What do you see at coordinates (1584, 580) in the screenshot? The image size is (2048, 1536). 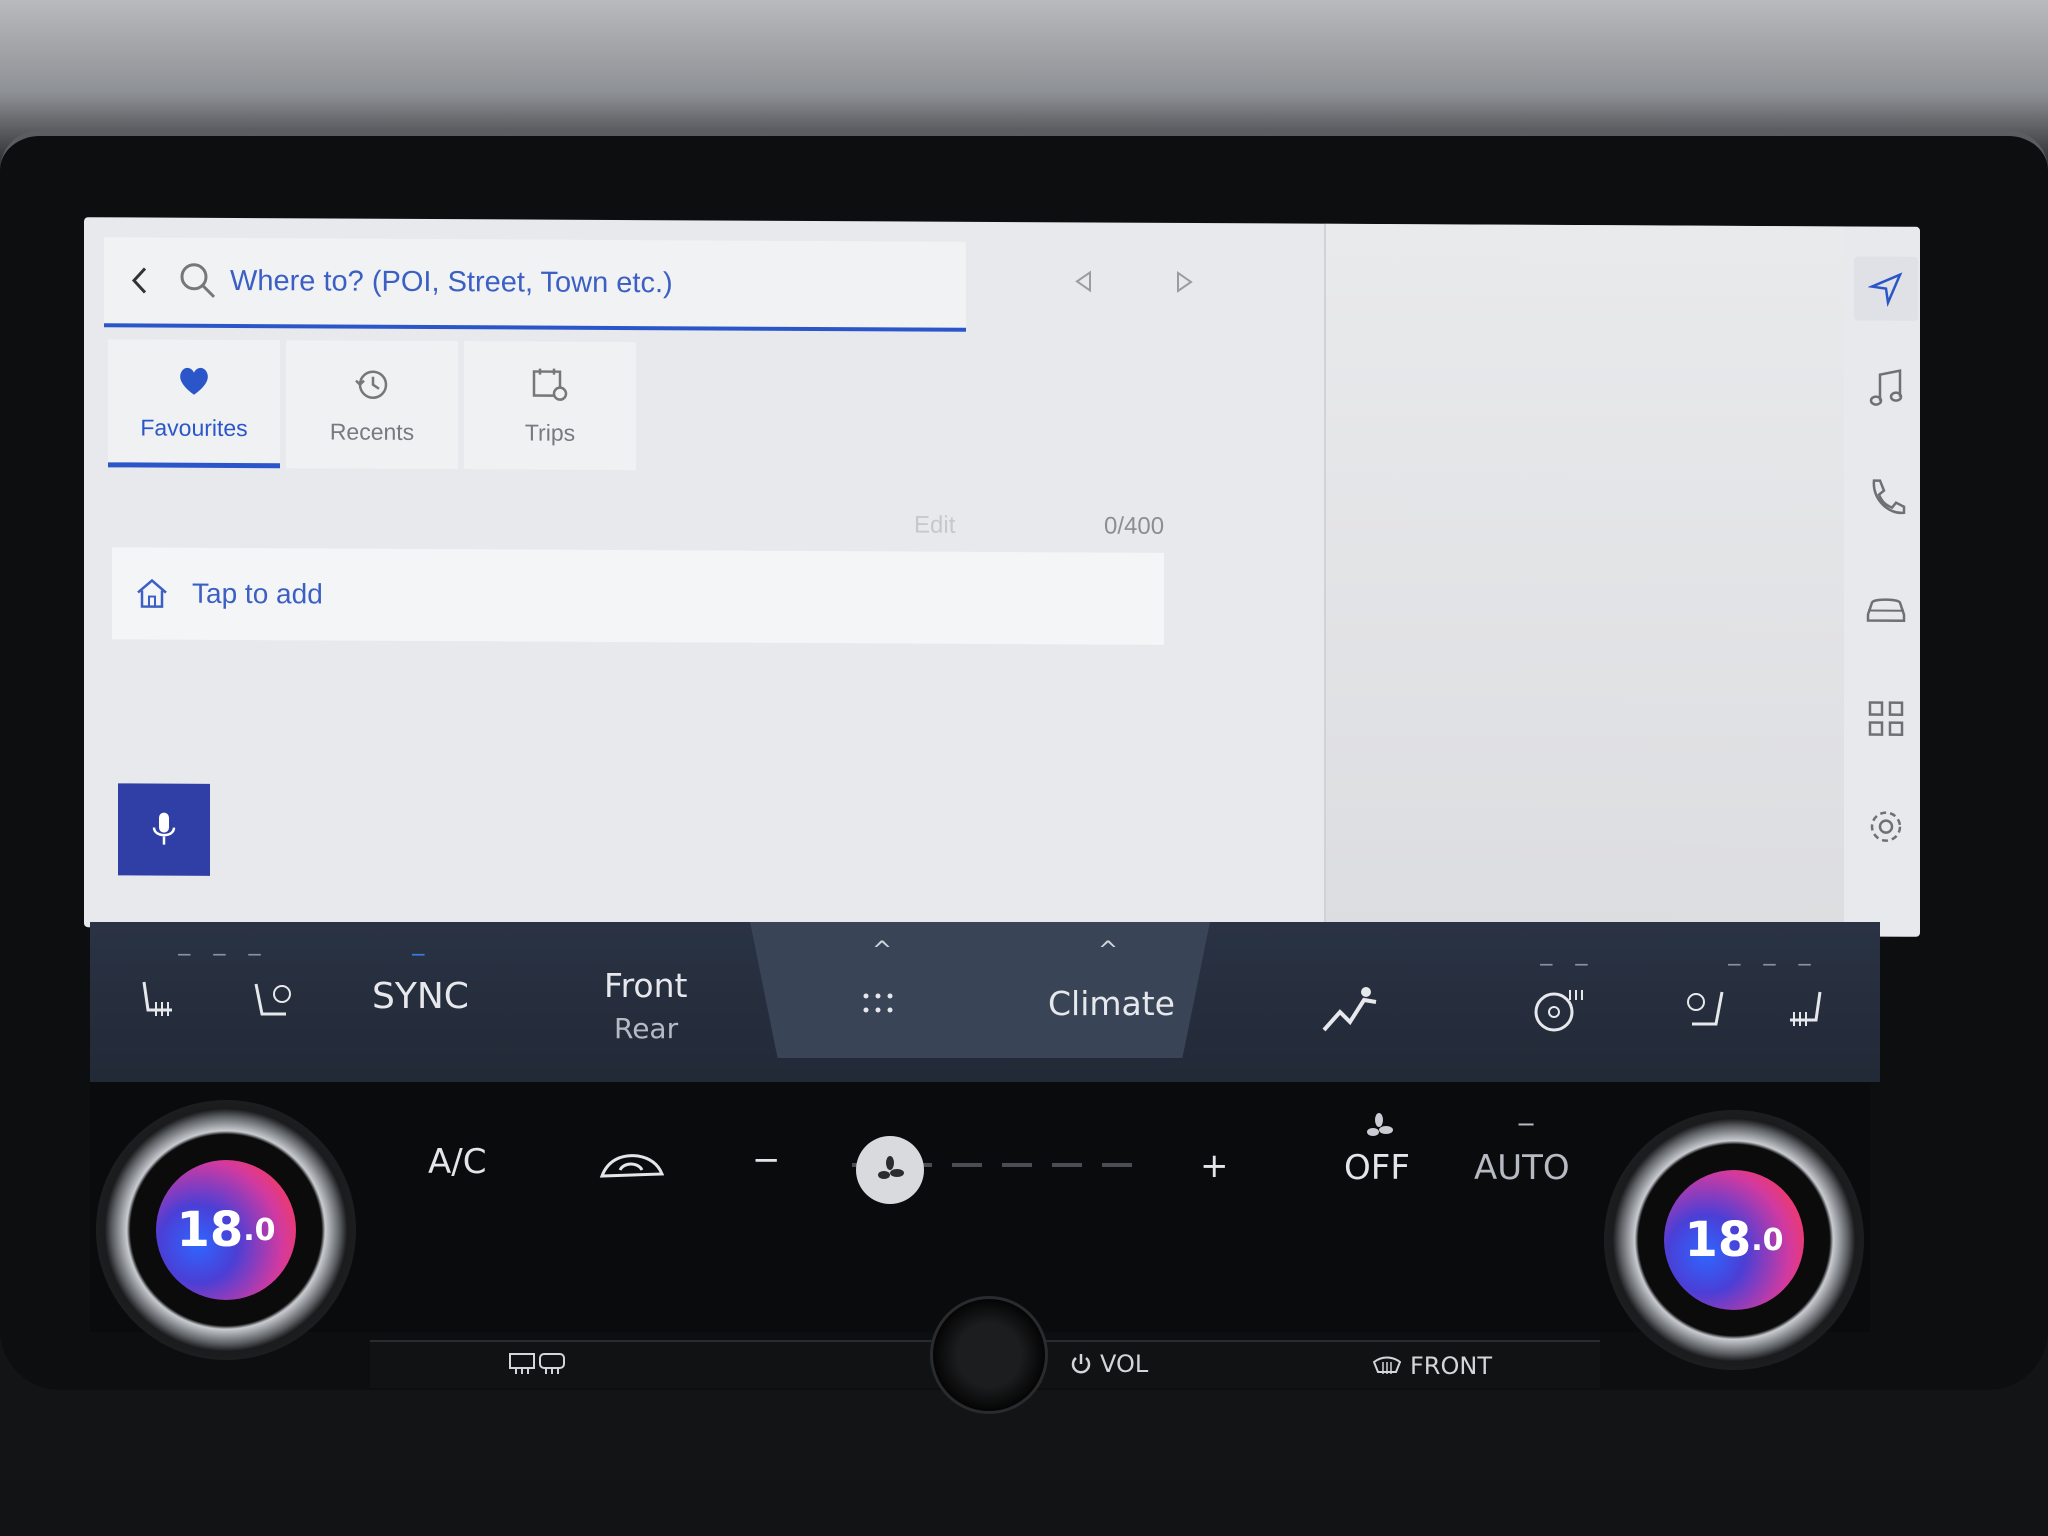 I see `map-area` at bounding box center [1584, 580].